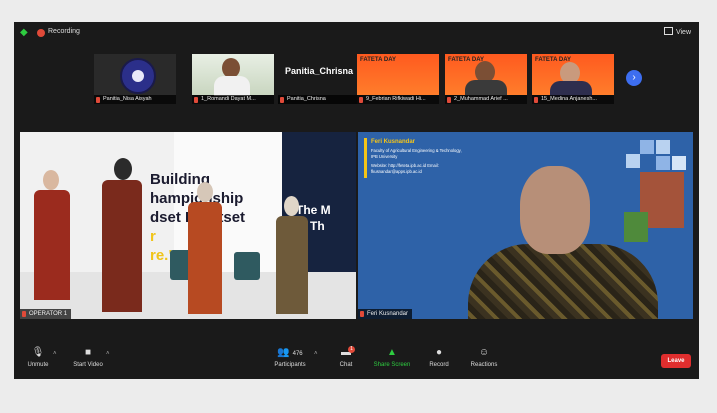 Image resolution: width=717 pixels, height=413 pixels. What do you see at coordinates (439, 352) in the screenshot?
I see `record-icon: ●` at bounding box center [439, 352].